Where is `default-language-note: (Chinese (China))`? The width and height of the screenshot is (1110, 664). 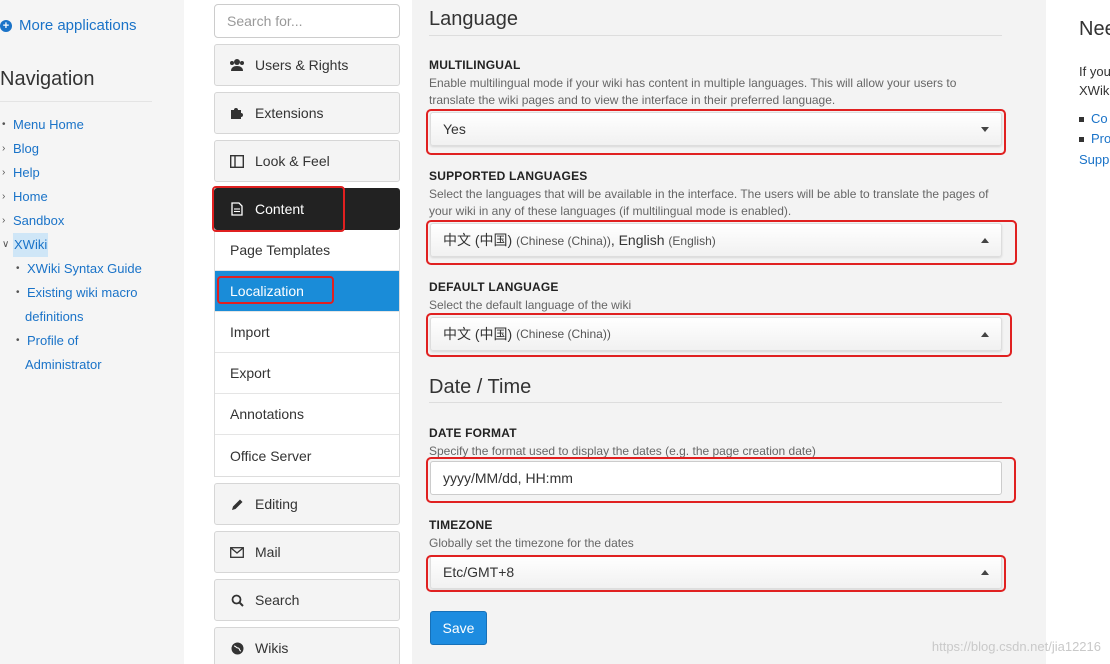
default-language-note: (Chinese (China)) is located at coordinates (563, 334).